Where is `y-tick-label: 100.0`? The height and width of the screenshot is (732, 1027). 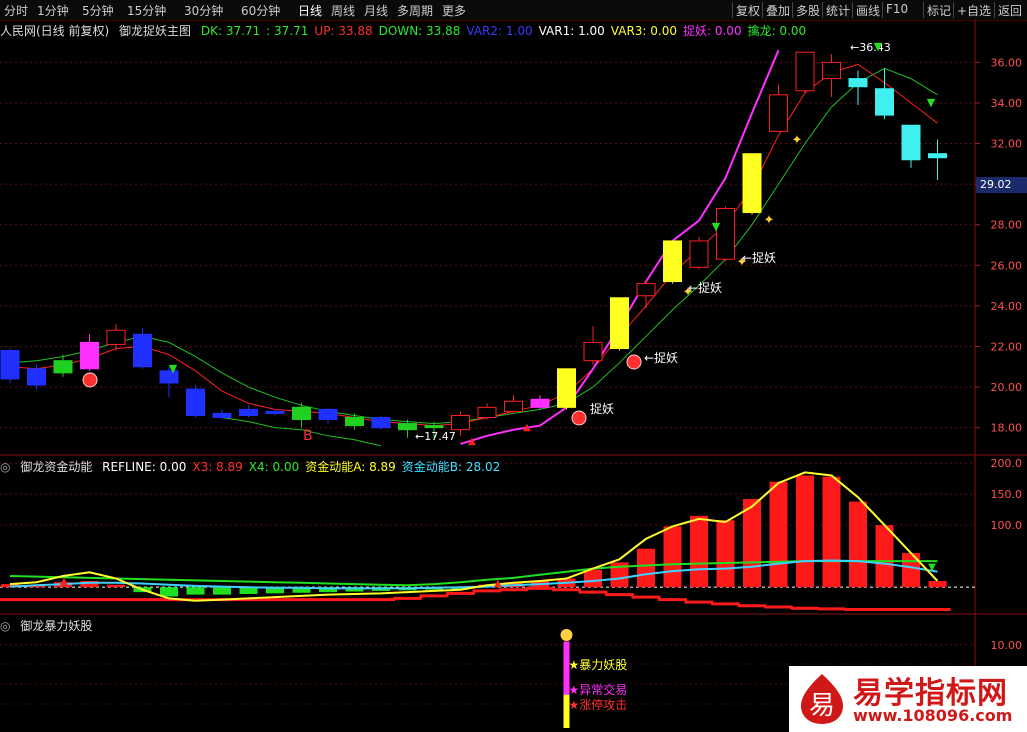 y-tick-label: 100.0 is located at coordinates (1007, 525).